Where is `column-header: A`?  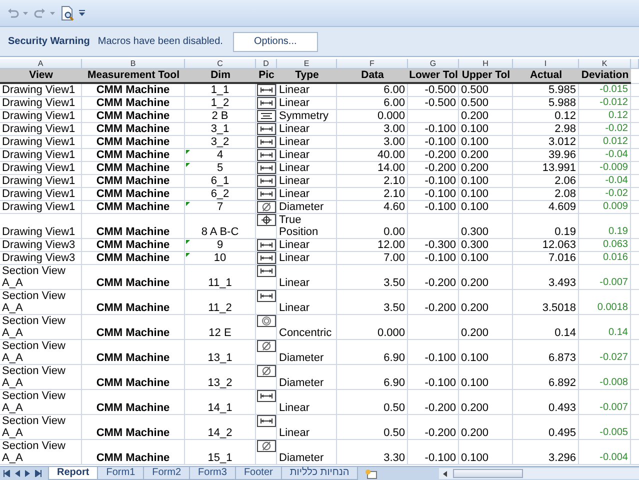 column-header: A is located at coordinates (41, 64).